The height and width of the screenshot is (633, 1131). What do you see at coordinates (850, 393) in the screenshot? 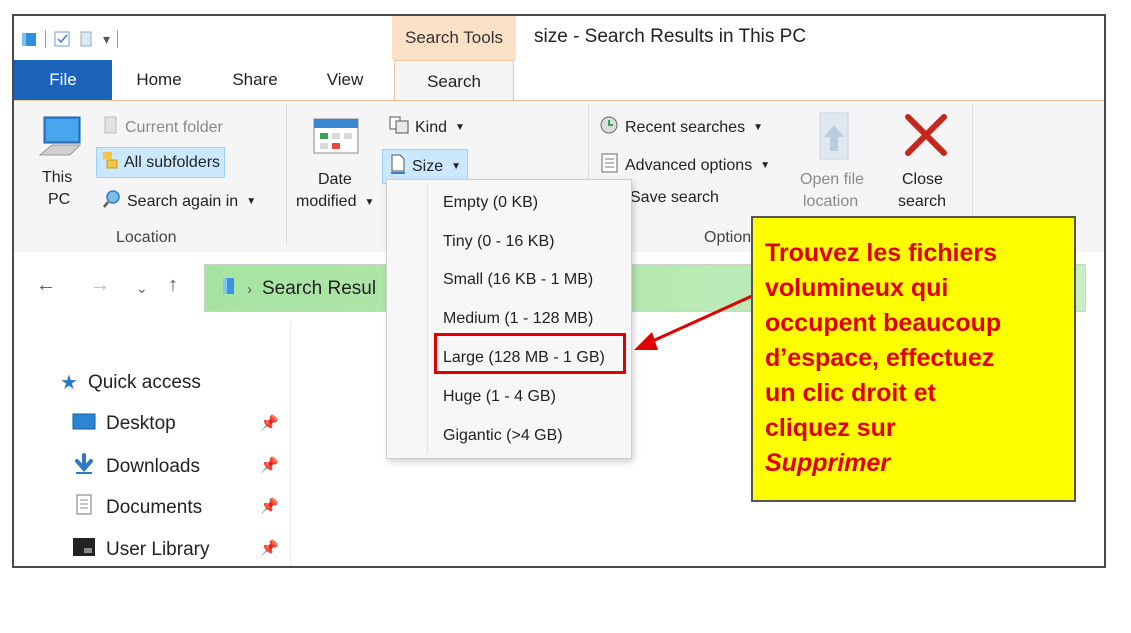
I see `callout-line-5: un clic droit et` at bounding box center [850, 393].